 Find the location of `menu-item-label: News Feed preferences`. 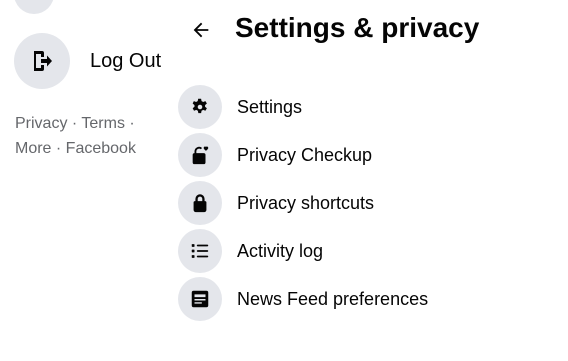

menu-item-label: News Feed preferences is located at coordinates (333, 298).